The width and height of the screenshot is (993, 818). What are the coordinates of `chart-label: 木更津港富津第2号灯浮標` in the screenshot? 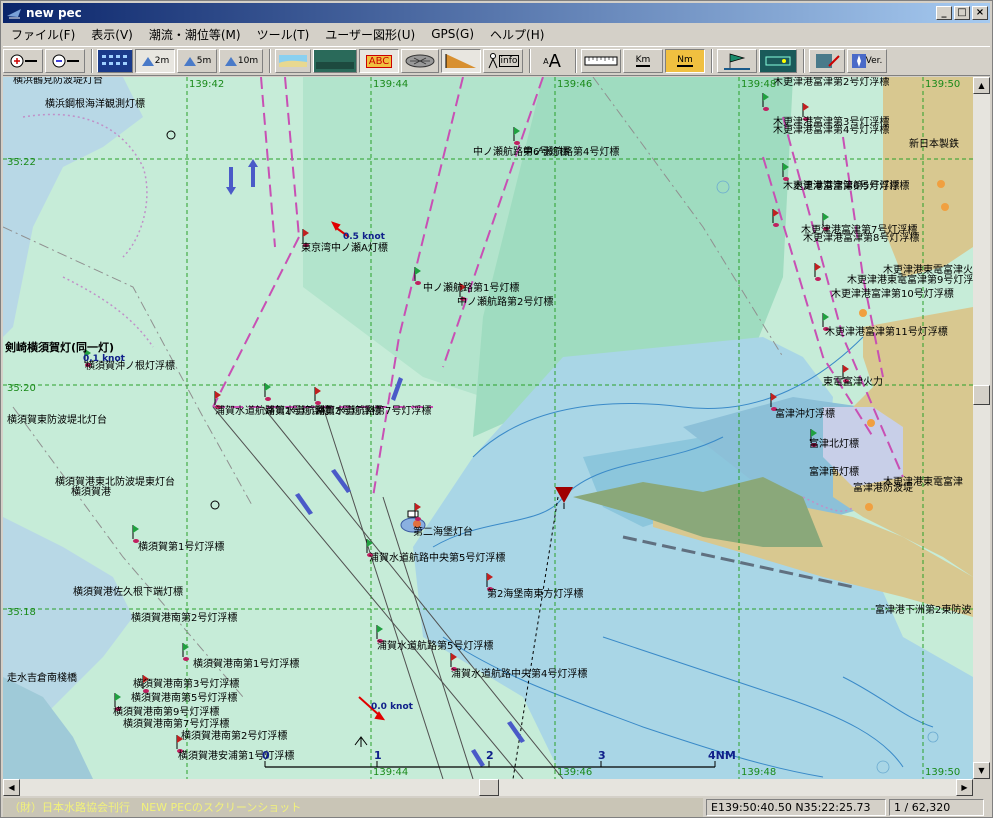 It's located at (831, 82).